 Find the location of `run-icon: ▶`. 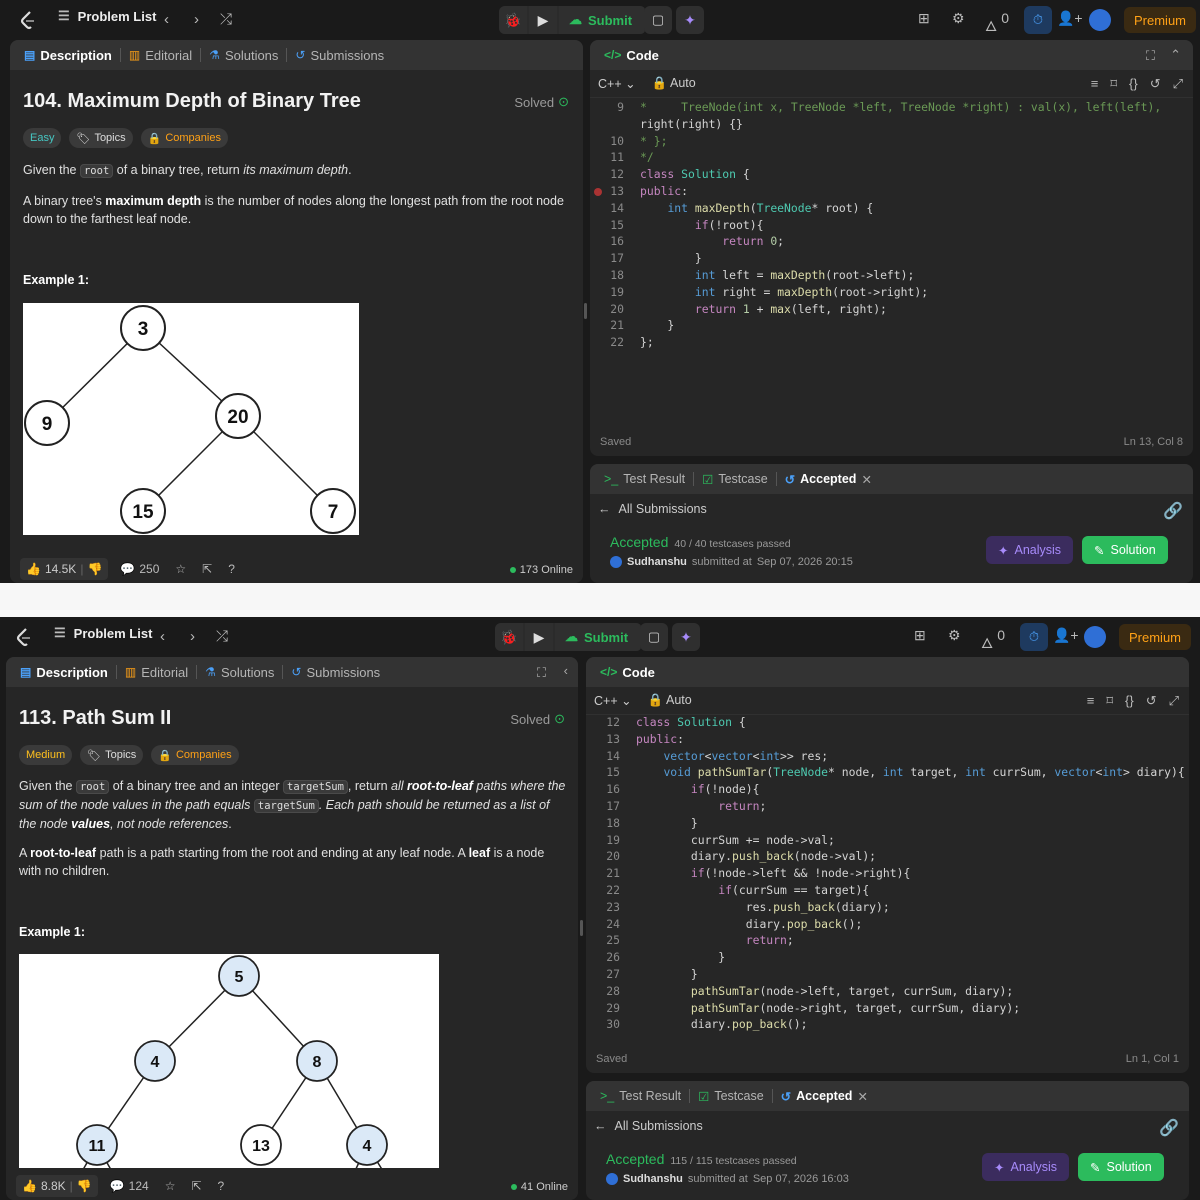

run-icon: ▶ is located at coordinates (539, 637).